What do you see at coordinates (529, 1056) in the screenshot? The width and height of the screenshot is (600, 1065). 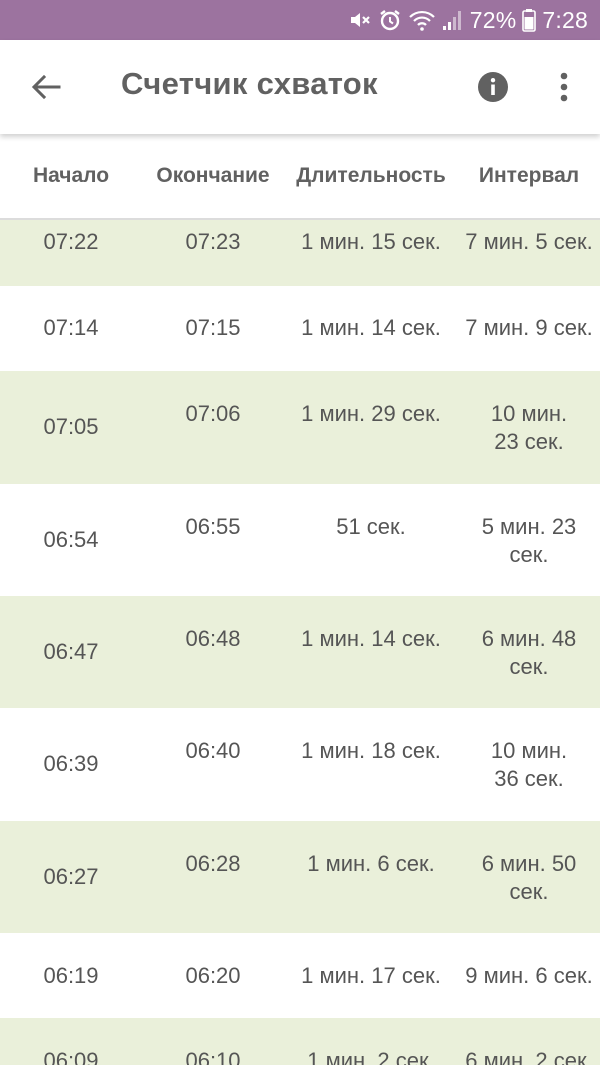 I see `interval: 6 мин. 2 сек.` at bounding box center [529, 1056].